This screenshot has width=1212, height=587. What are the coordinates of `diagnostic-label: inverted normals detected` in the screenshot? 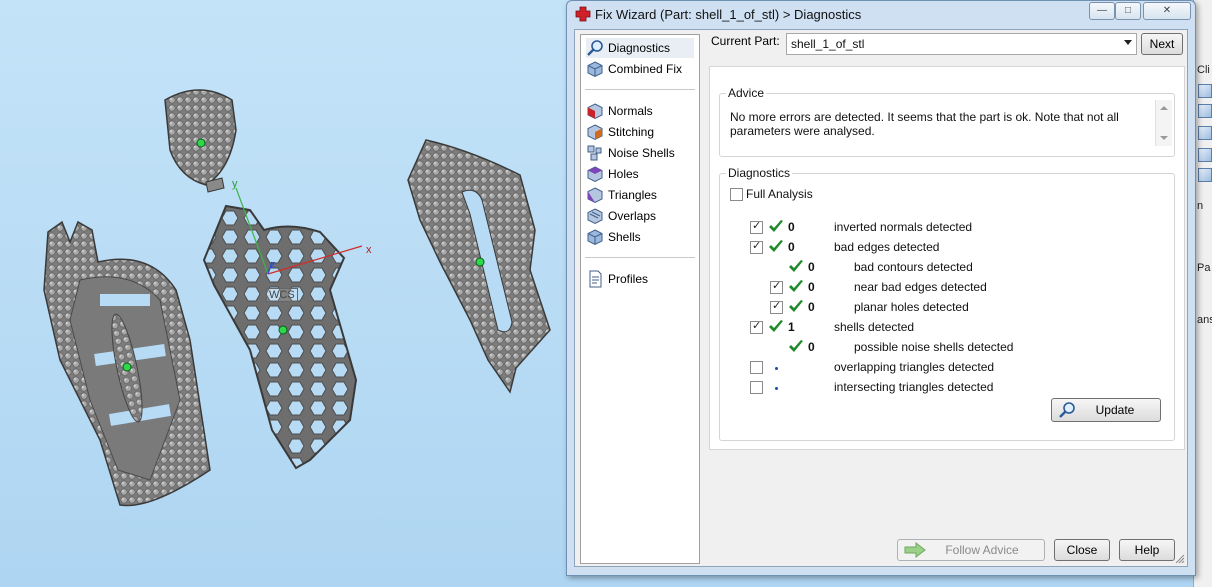 It's located at (903, 227).